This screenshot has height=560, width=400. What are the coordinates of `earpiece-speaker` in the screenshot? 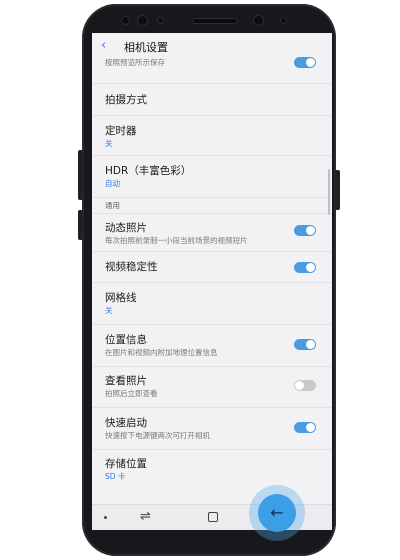 It's located at (215, 21).